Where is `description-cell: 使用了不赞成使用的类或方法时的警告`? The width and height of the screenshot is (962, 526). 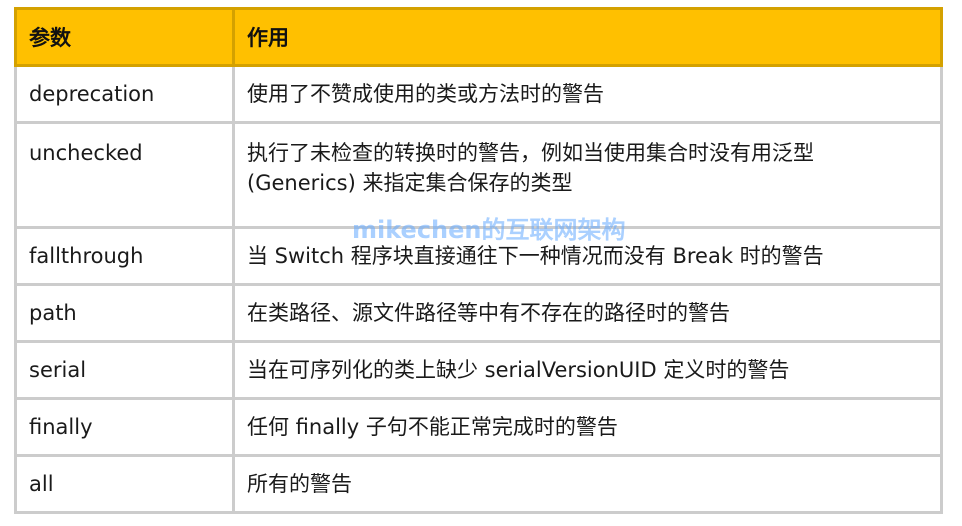 description-cell: 使用了不赞成使用的类或方法时的警告 is located at coordinates (587, 94).